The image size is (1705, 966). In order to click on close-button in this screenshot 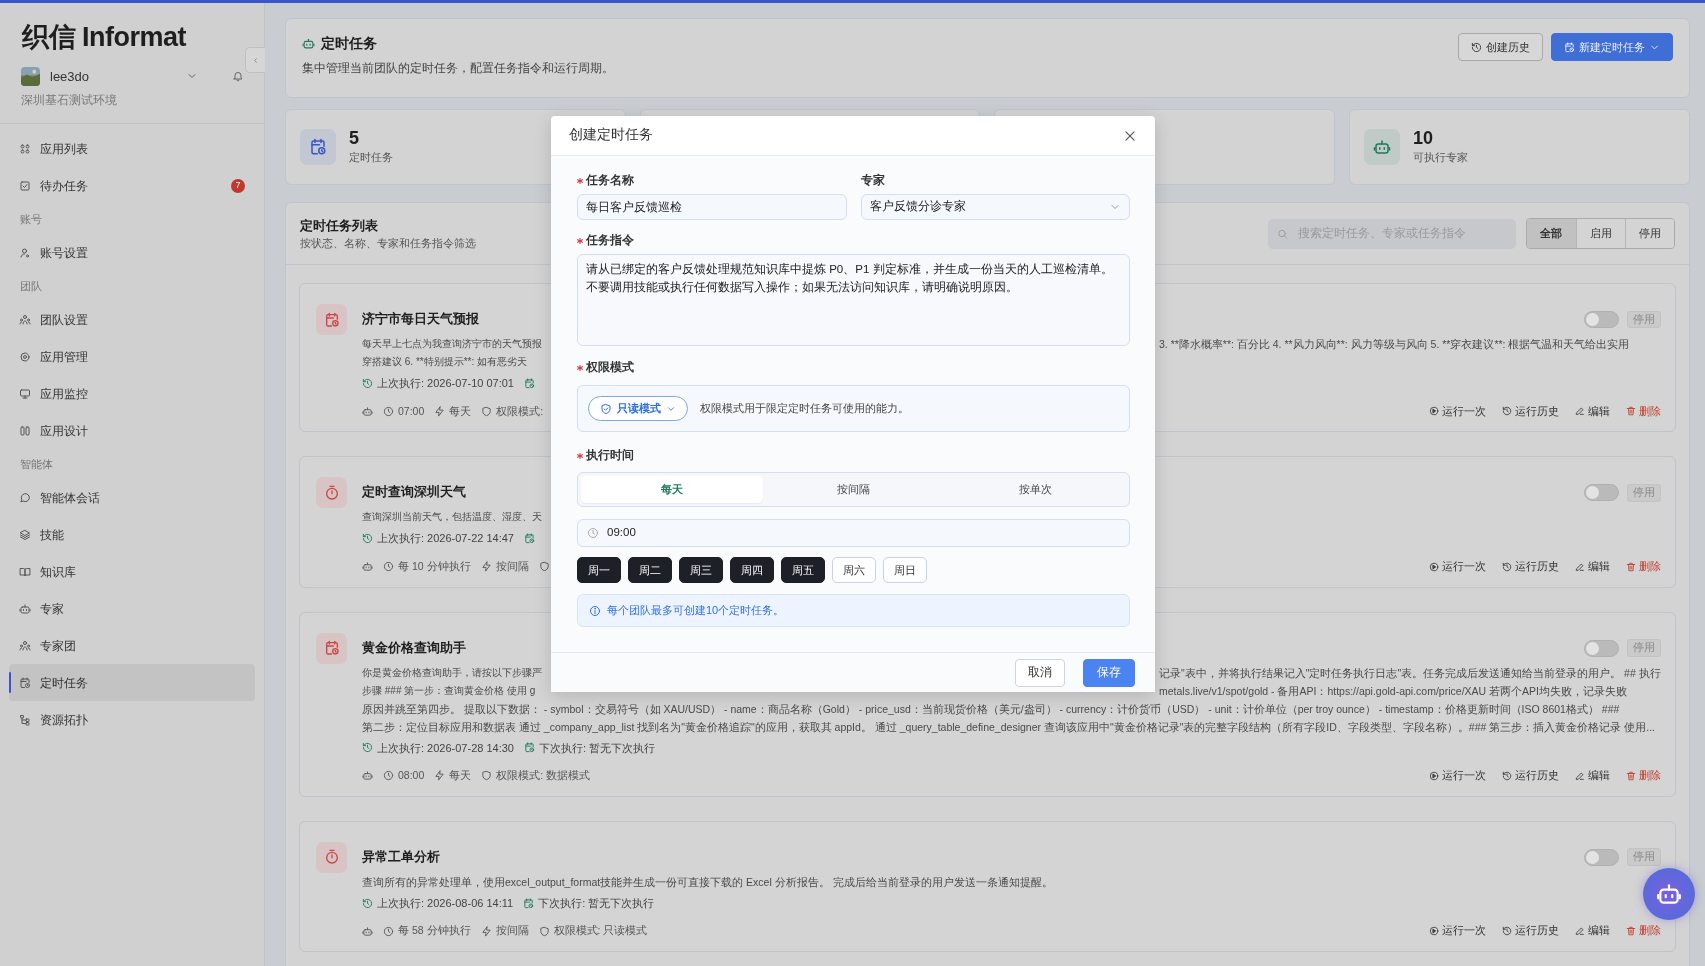, I will do `click(1130, 135)`.